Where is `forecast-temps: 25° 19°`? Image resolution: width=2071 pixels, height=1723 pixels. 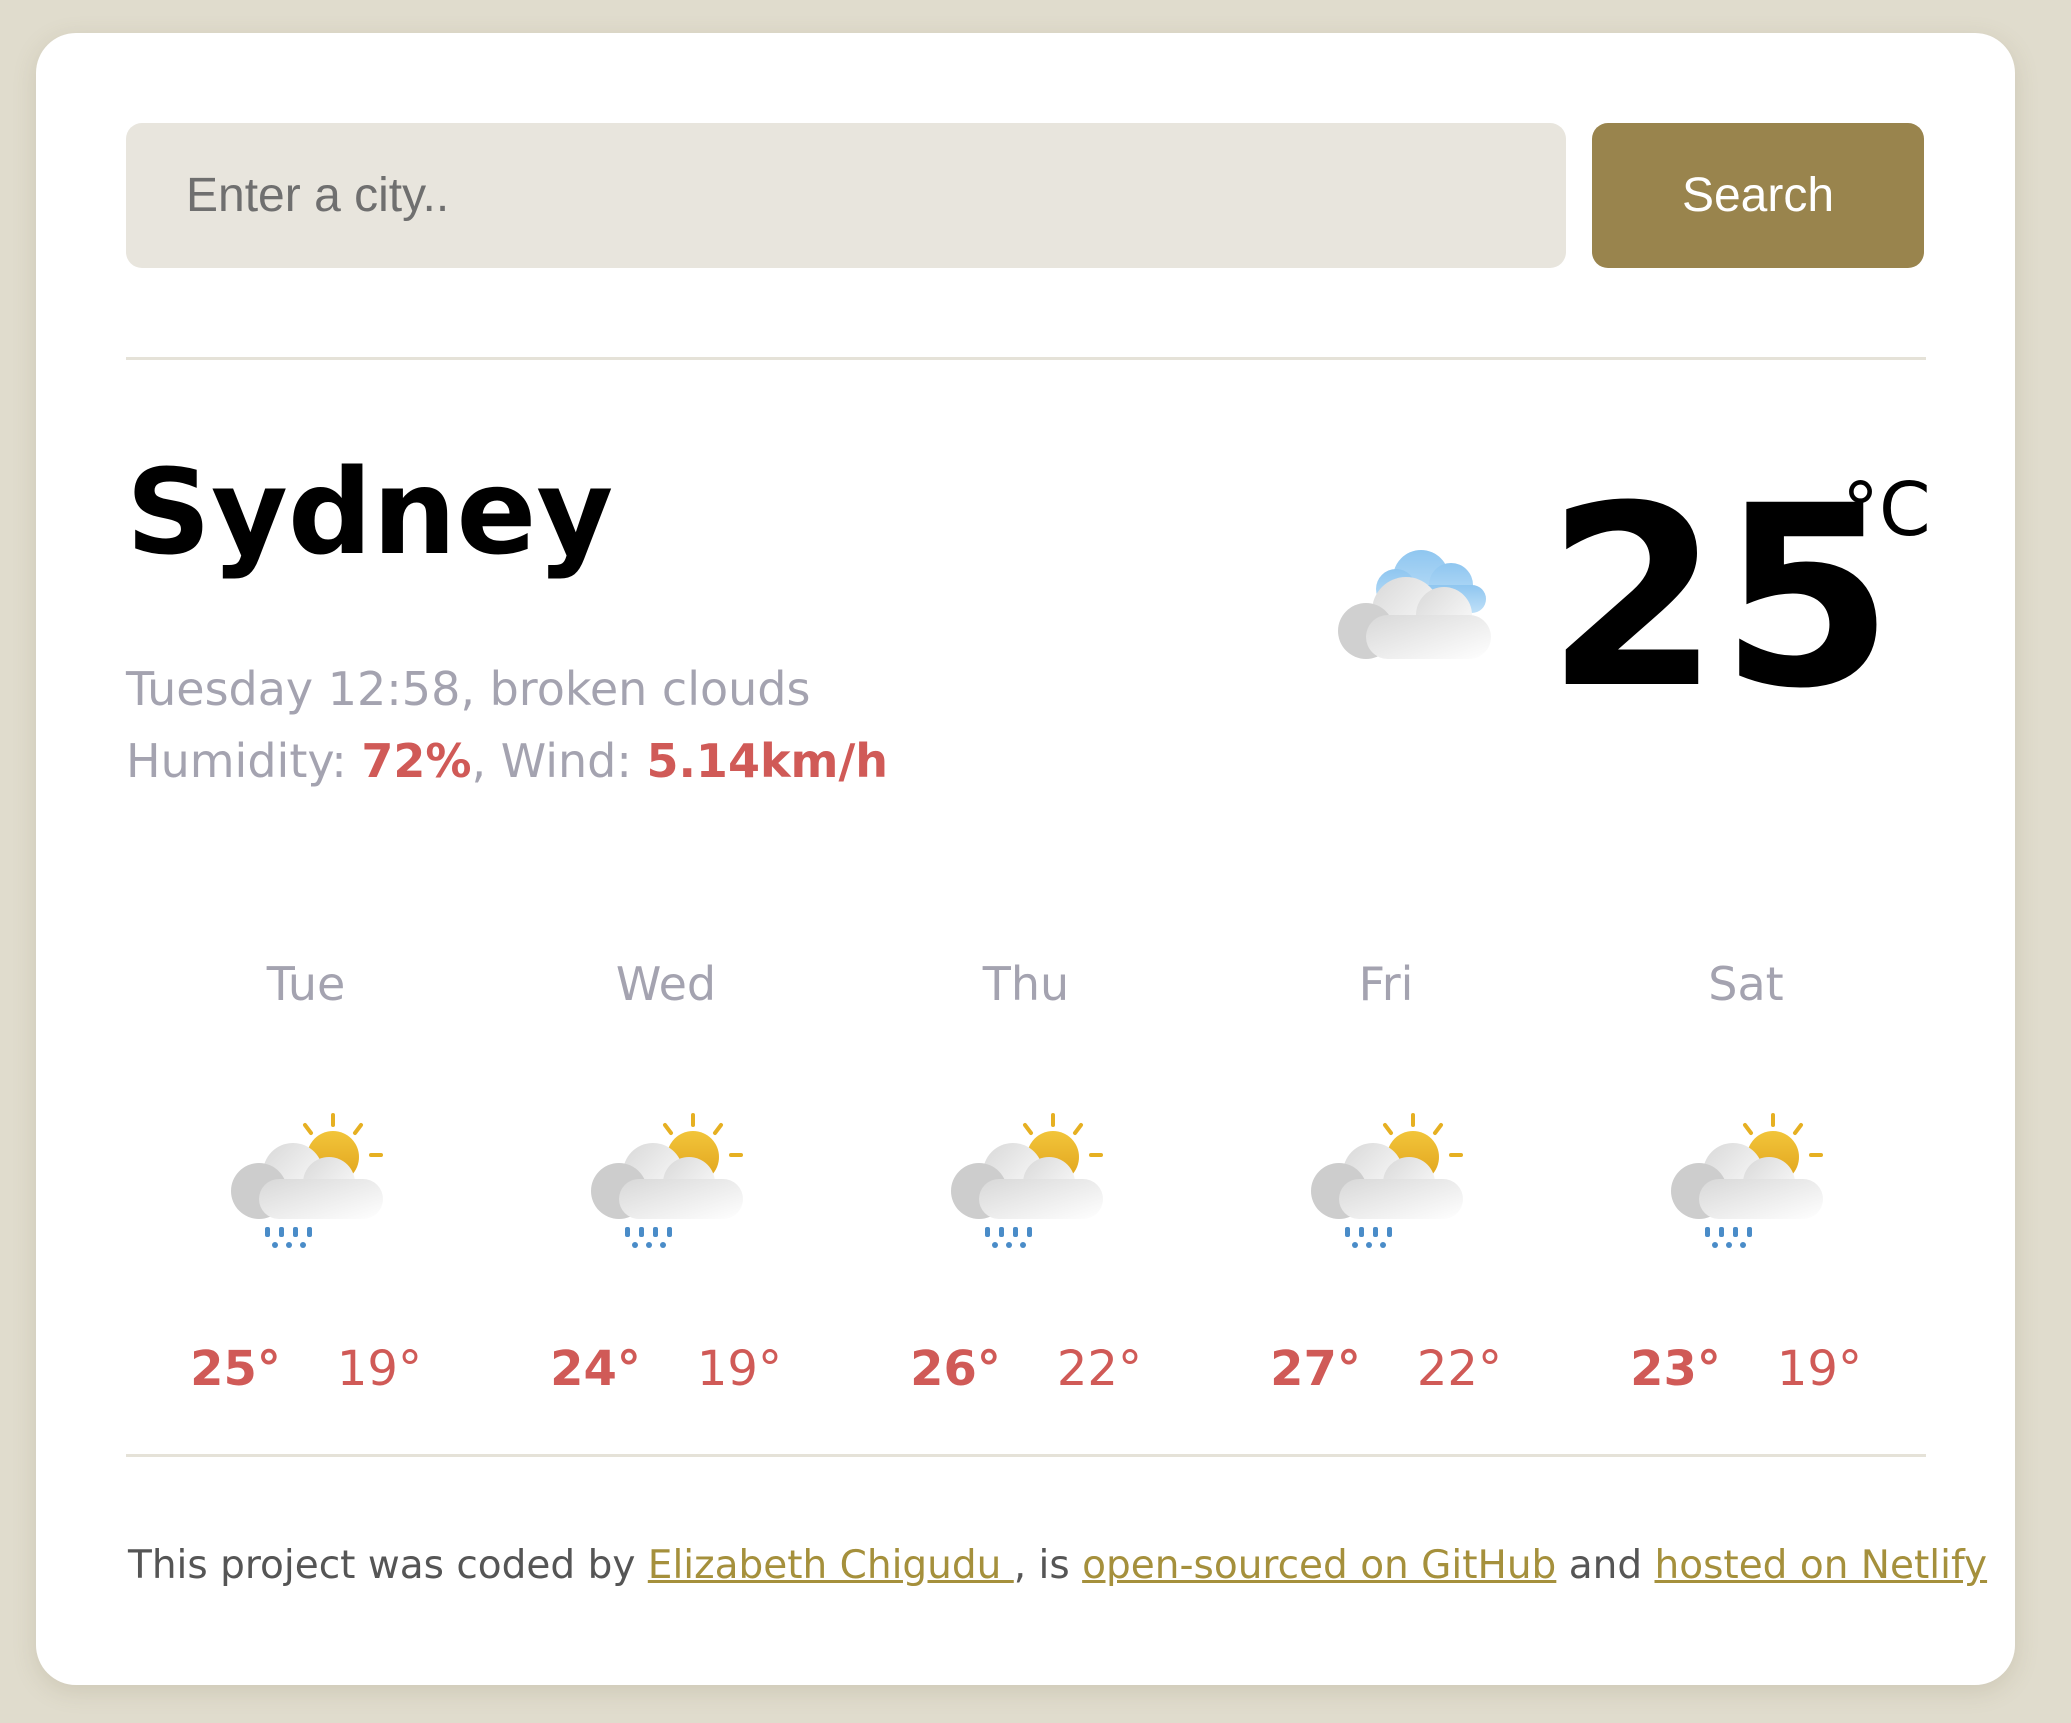 forecast-temps: 25° 19° is located at coordinates (306, 1369).